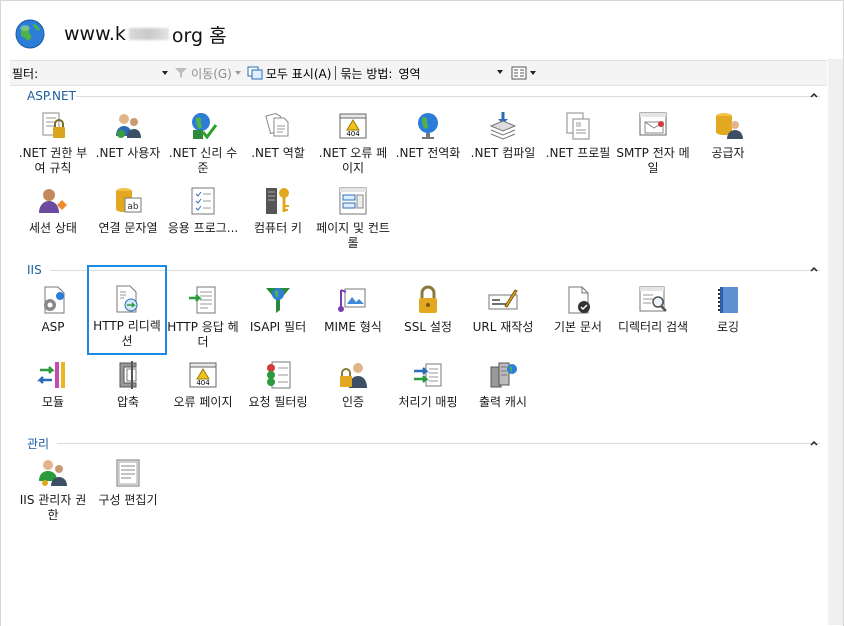  Describe the element at coordinates (53, 228) in the screenshot. I see `item-label: 세션 상태` at that location.